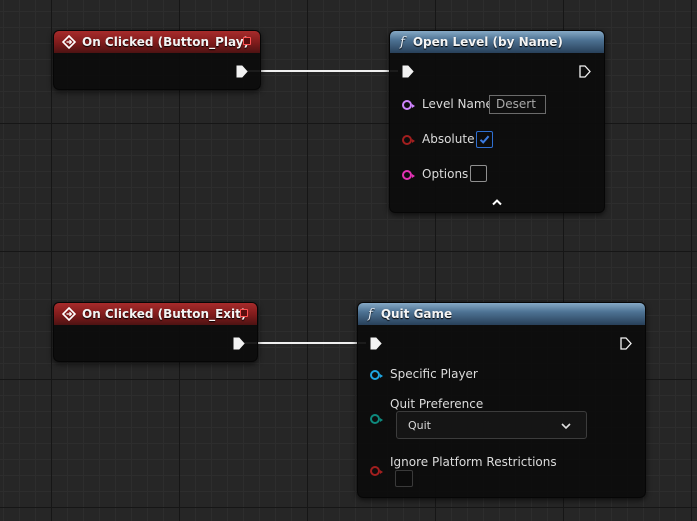 This screenshot has height=521, width=697. Describe the element at coordinates (566, 426) in the screenshot. I see `chevron-down-icon` at that location.